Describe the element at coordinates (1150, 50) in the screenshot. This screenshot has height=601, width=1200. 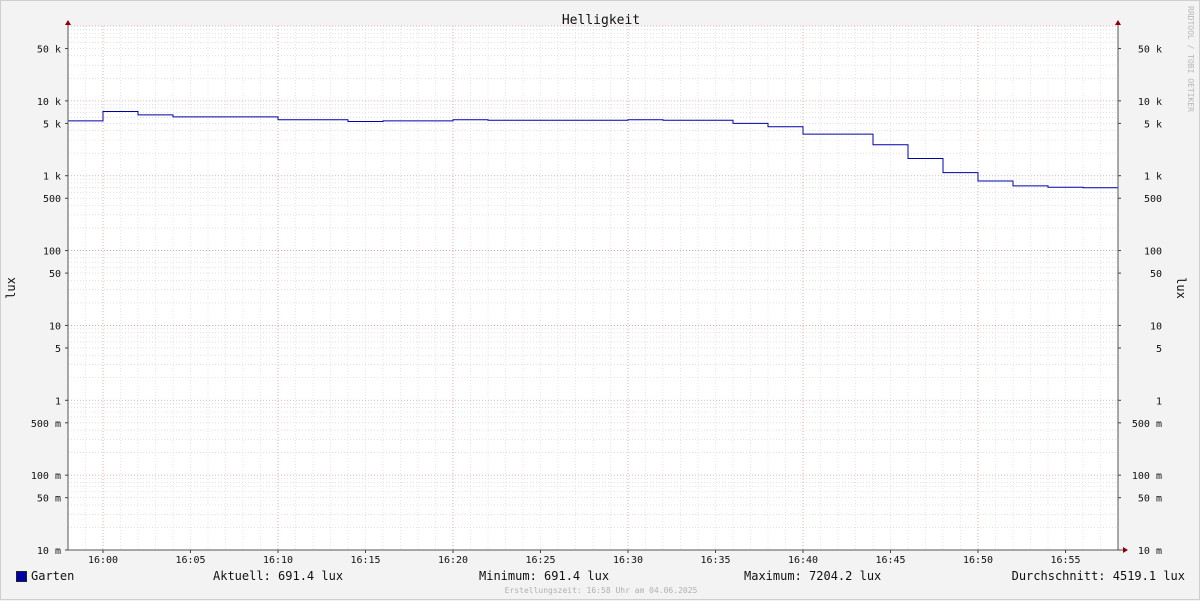
I see `y-tick-label-right: 50 k` at that location.